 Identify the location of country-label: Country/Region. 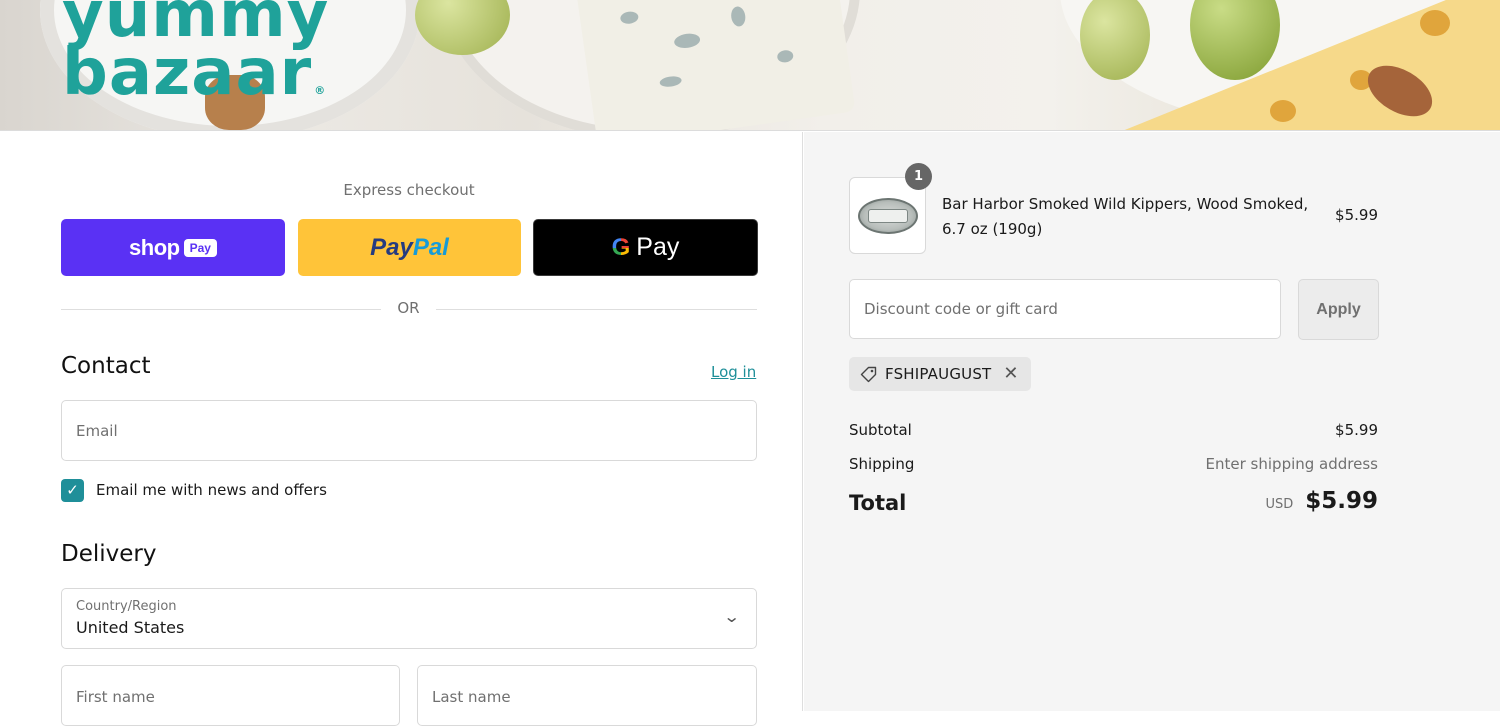
(126, 606).